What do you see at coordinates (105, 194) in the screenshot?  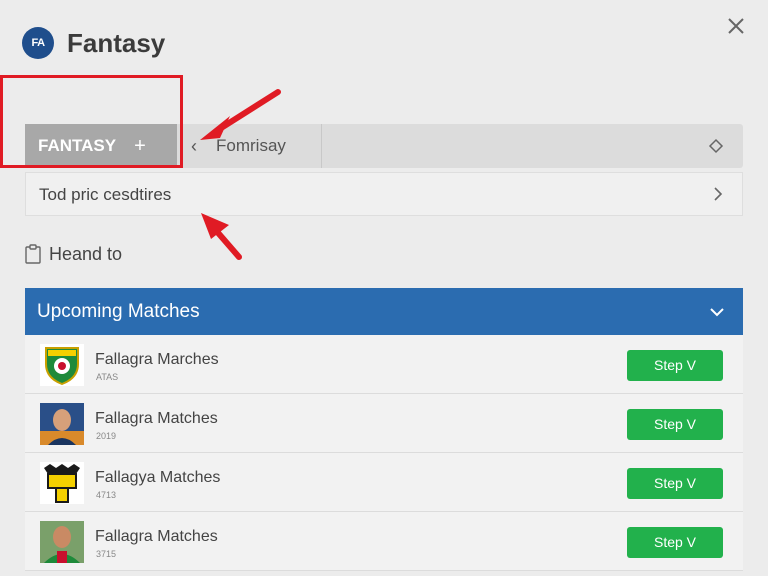 I see `price-row-label: Tod pric cesdtires` at bounding box center [105, 194].